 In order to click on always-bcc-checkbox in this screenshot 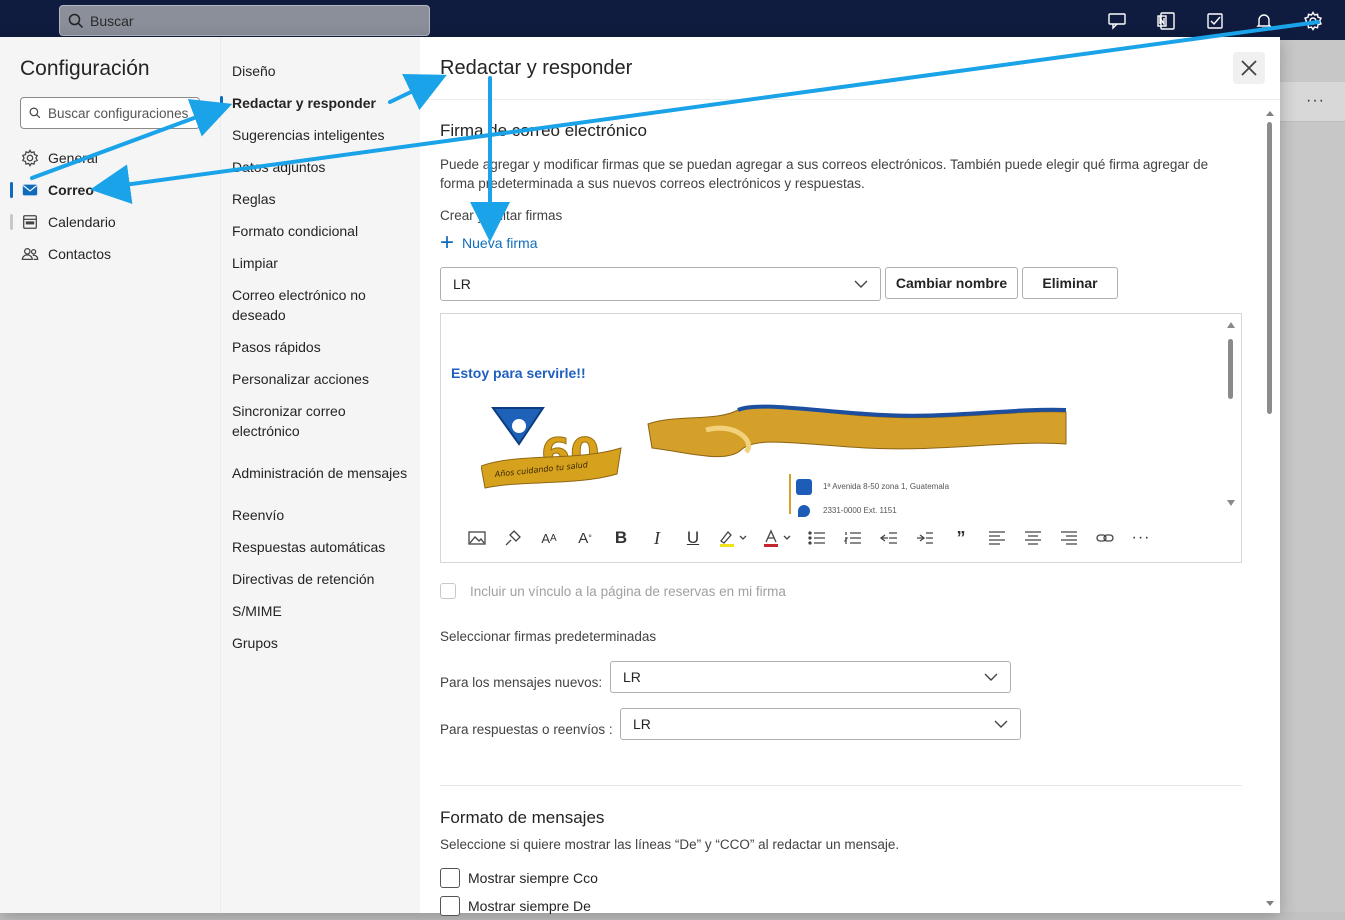, I will do `click(450, 878)`.